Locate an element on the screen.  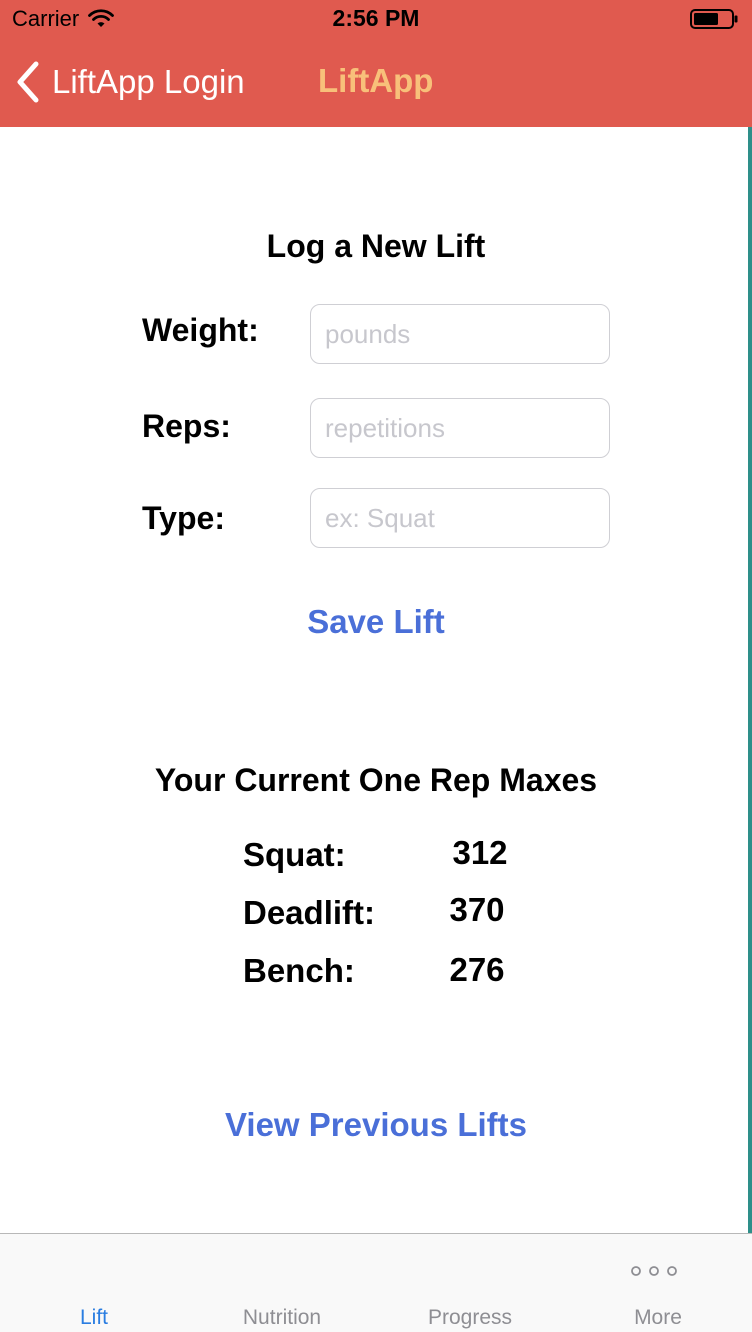
back-label: LiftApp Login is located at coordinates (148, 81).